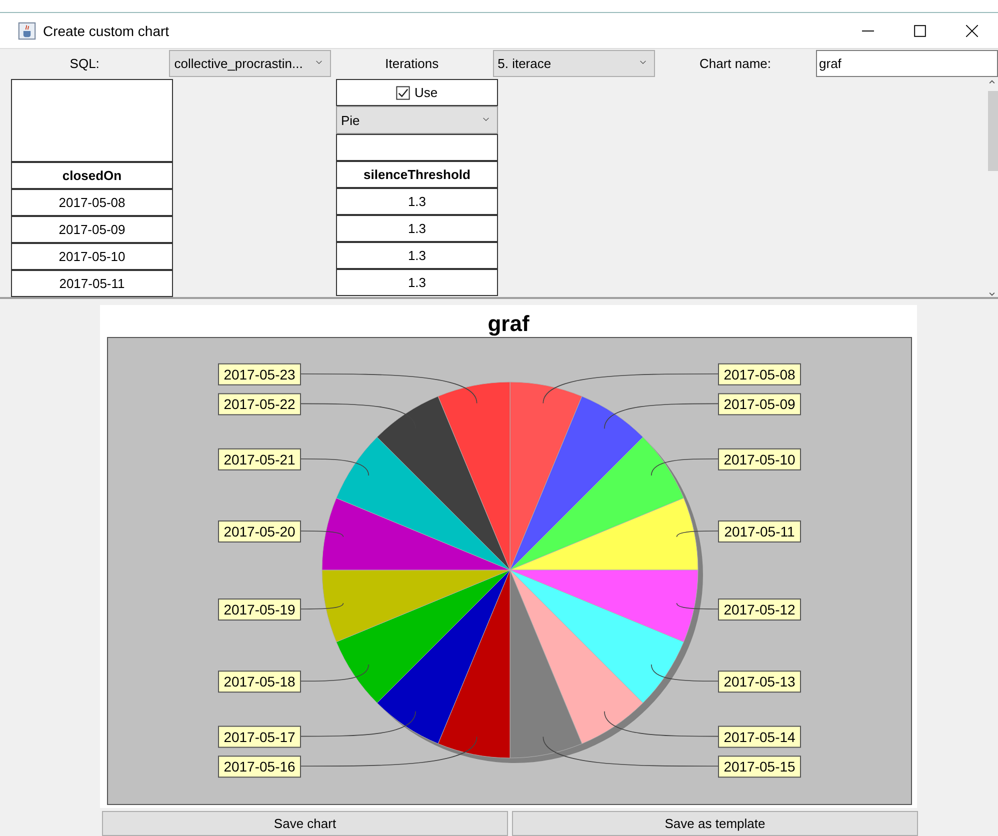 Image resolution: width=998 pixels, height=836 pixels. Describe the element at coordinates (417, 120) in the screenshot. I see `dropdown: Pie` at that location.